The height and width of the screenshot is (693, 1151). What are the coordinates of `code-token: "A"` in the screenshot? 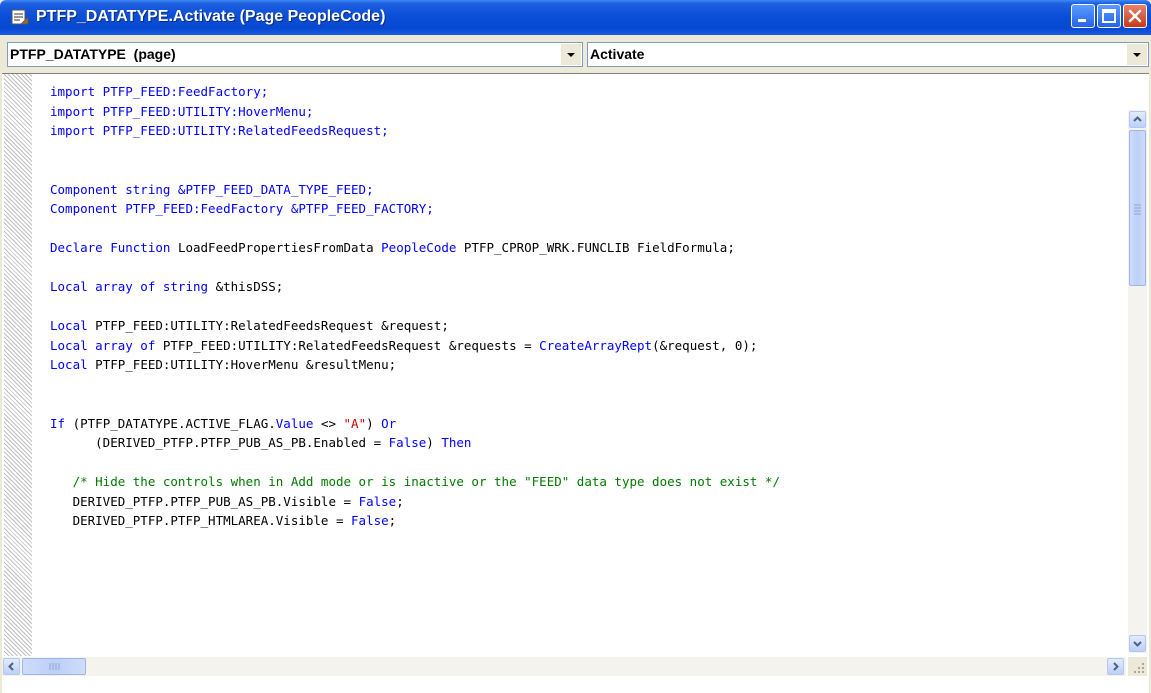 It's located at (355, 423).